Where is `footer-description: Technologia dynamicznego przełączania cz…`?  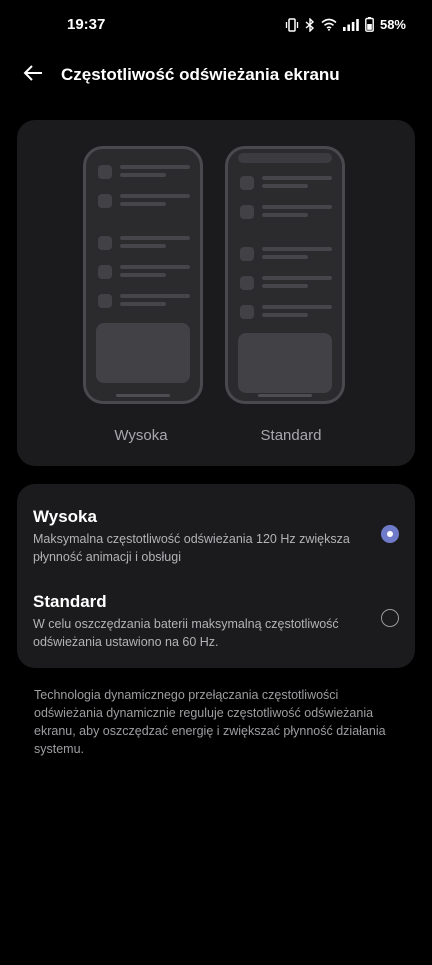 footer-description: Technologia dynamicznego przełączania cz… is located at coordinates (210, 722).